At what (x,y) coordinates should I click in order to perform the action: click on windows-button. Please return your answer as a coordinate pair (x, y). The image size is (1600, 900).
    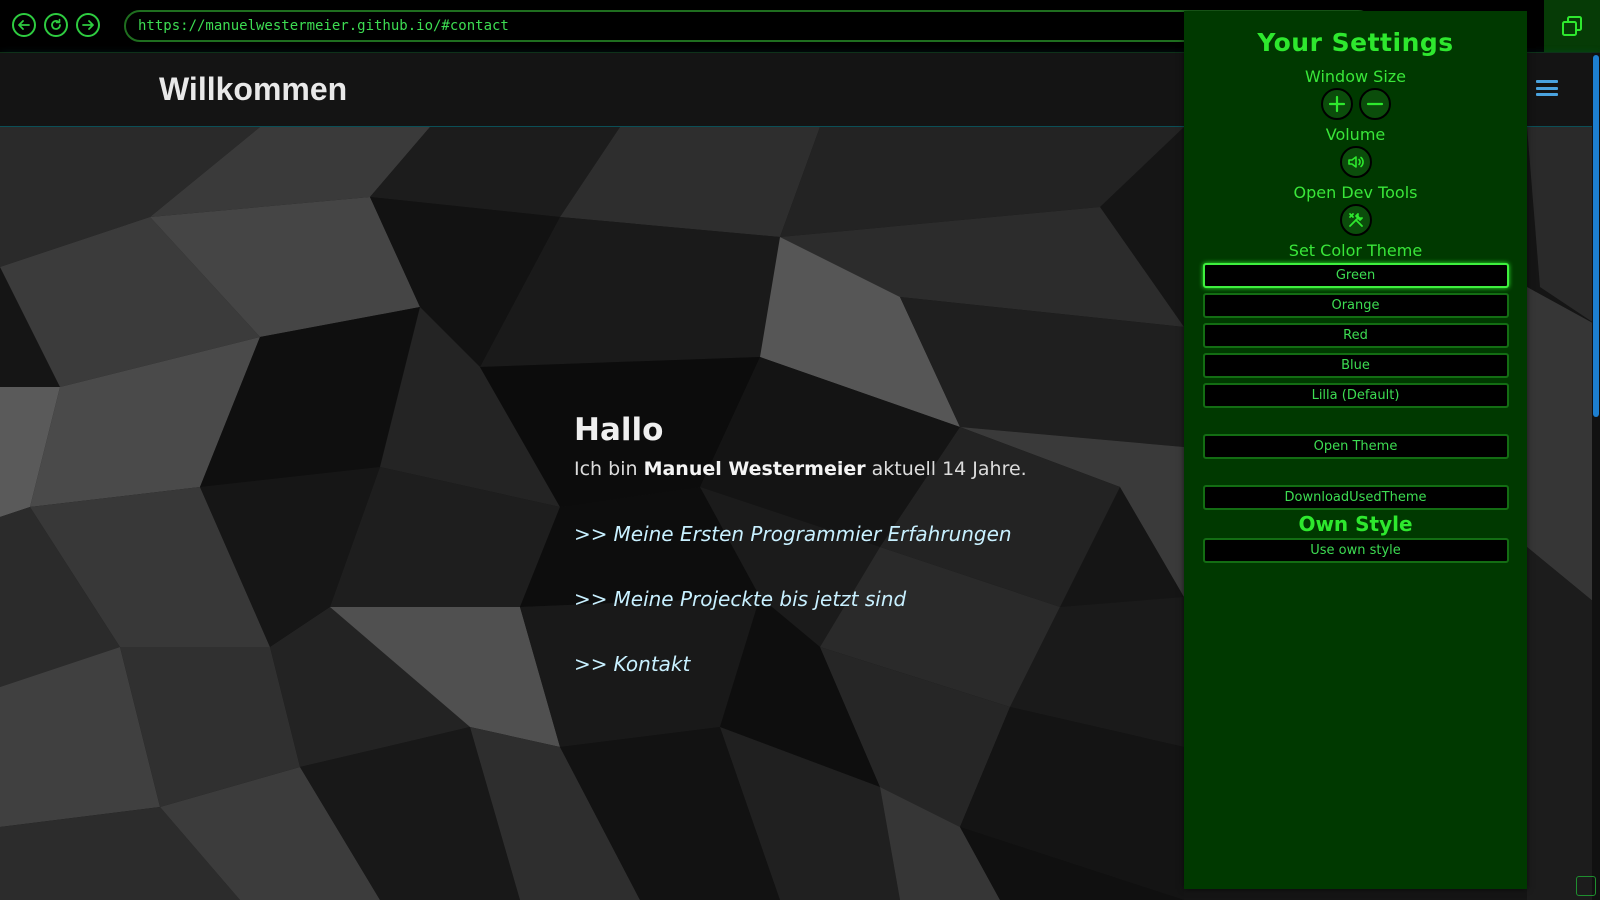
    Looking at the image, I should click on (1572, 26).